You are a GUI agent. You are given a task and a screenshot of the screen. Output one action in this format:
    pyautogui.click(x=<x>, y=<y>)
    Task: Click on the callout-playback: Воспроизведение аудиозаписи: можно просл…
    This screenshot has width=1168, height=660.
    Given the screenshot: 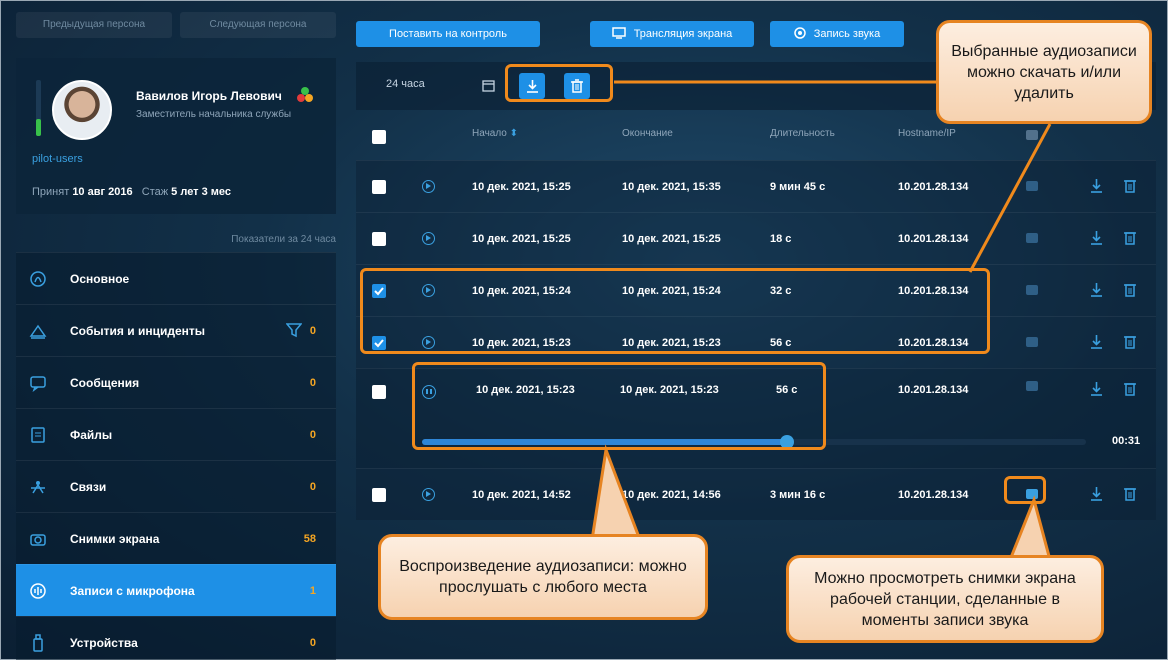 What is the action you would take?
    pyautogui.click(x=543, y=577)
    